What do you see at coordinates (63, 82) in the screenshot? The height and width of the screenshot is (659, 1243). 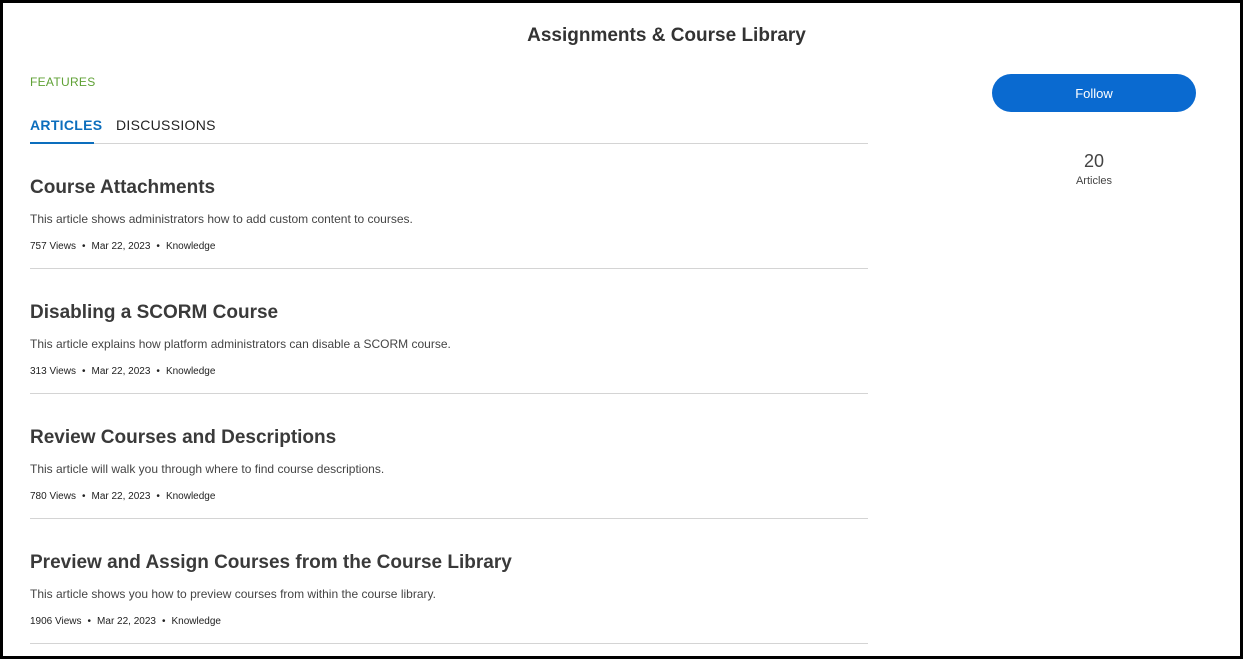 I see `category-label: FEATURES` at bounding box center [63, 82].